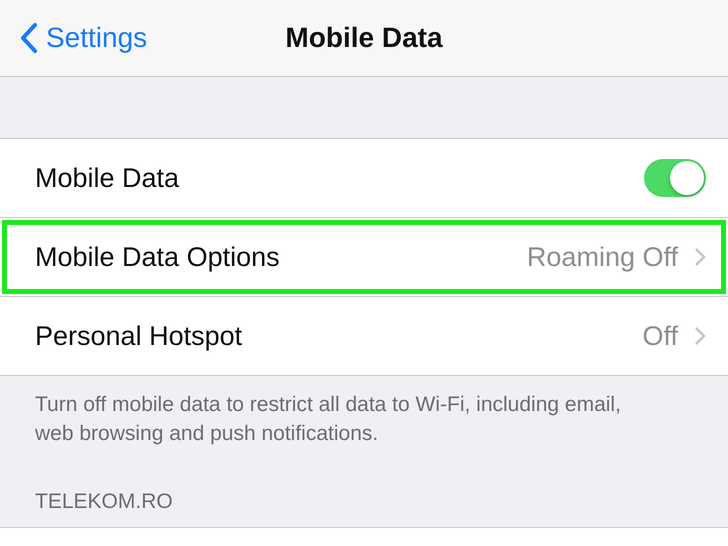  Describe the element at coordinates (660, 336) in the screenshot. I see `row-value: Off` at that location.